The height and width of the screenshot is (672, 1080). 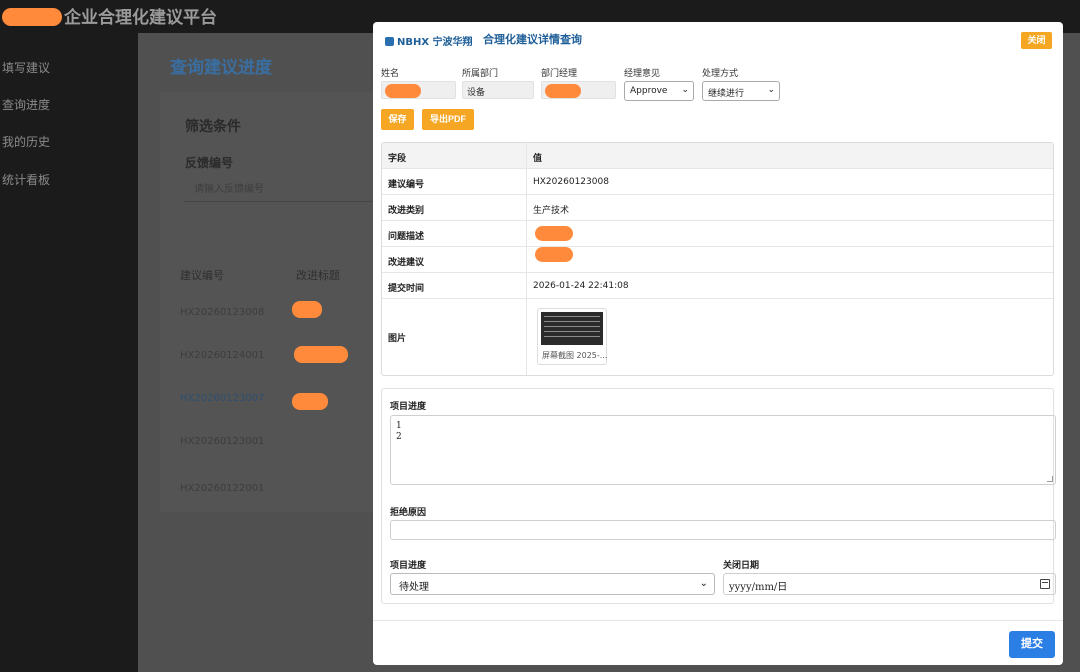 What do you see at coordinates (642, 74) in the screenshot?
I see `opinion-label: 经理意见` at bounding box center [642, 74].